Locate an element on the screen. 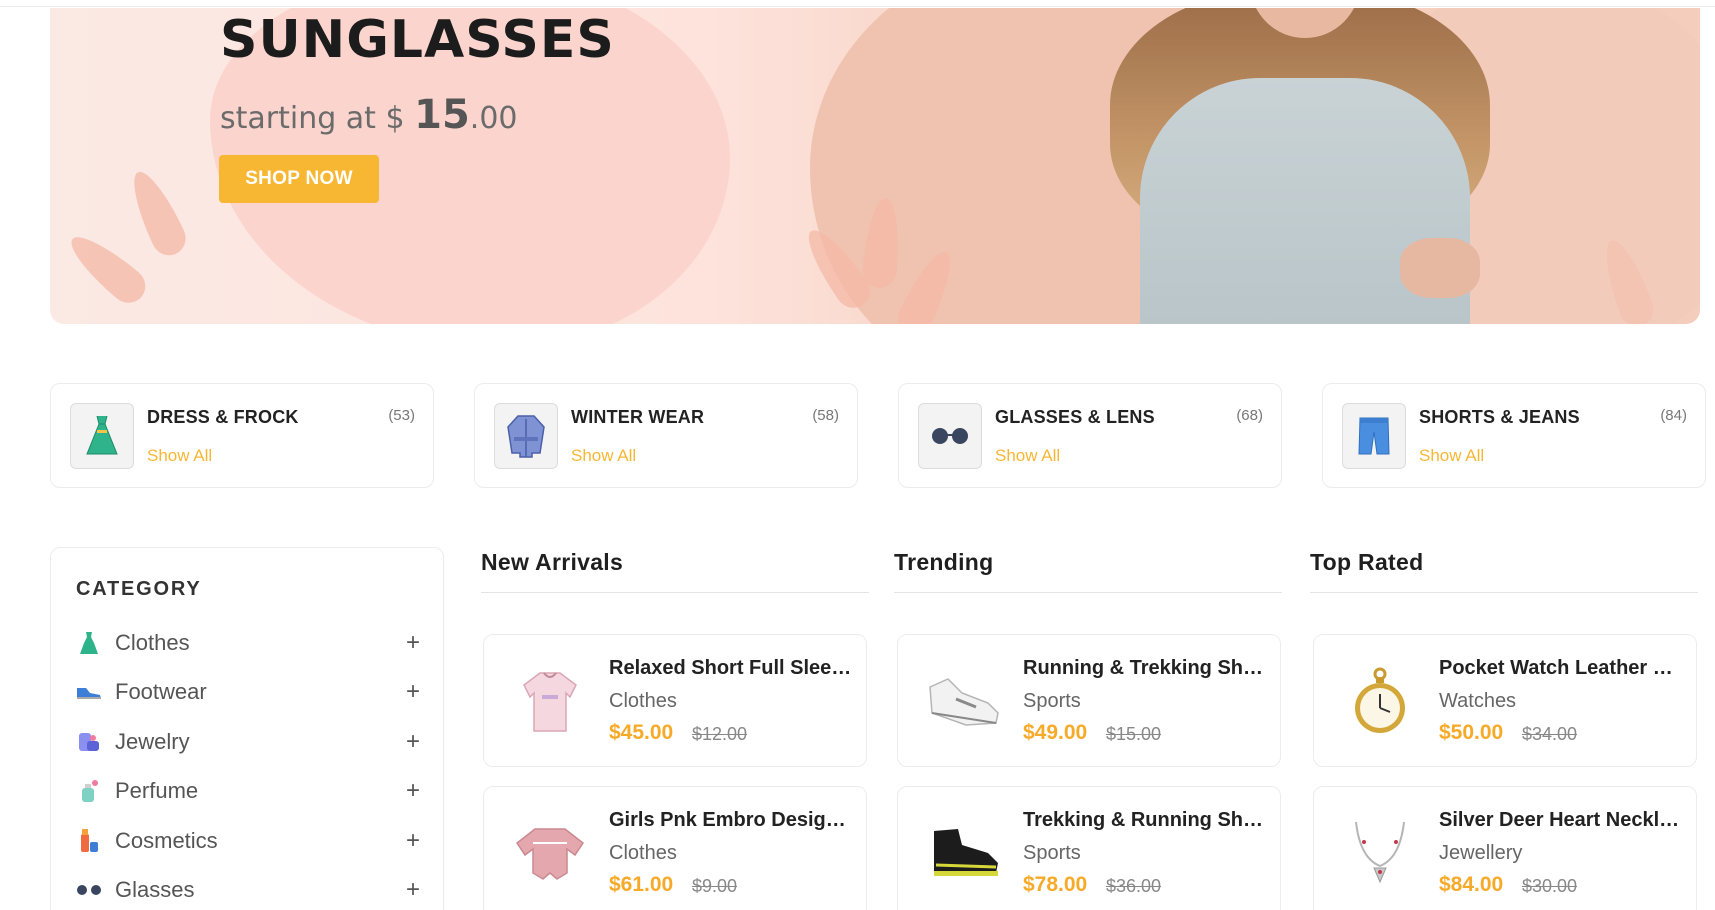 Image resolution: width=1715 pixels, height=910 pixels. product-old-price: $36.00 is located at coordinates (1134, 886).